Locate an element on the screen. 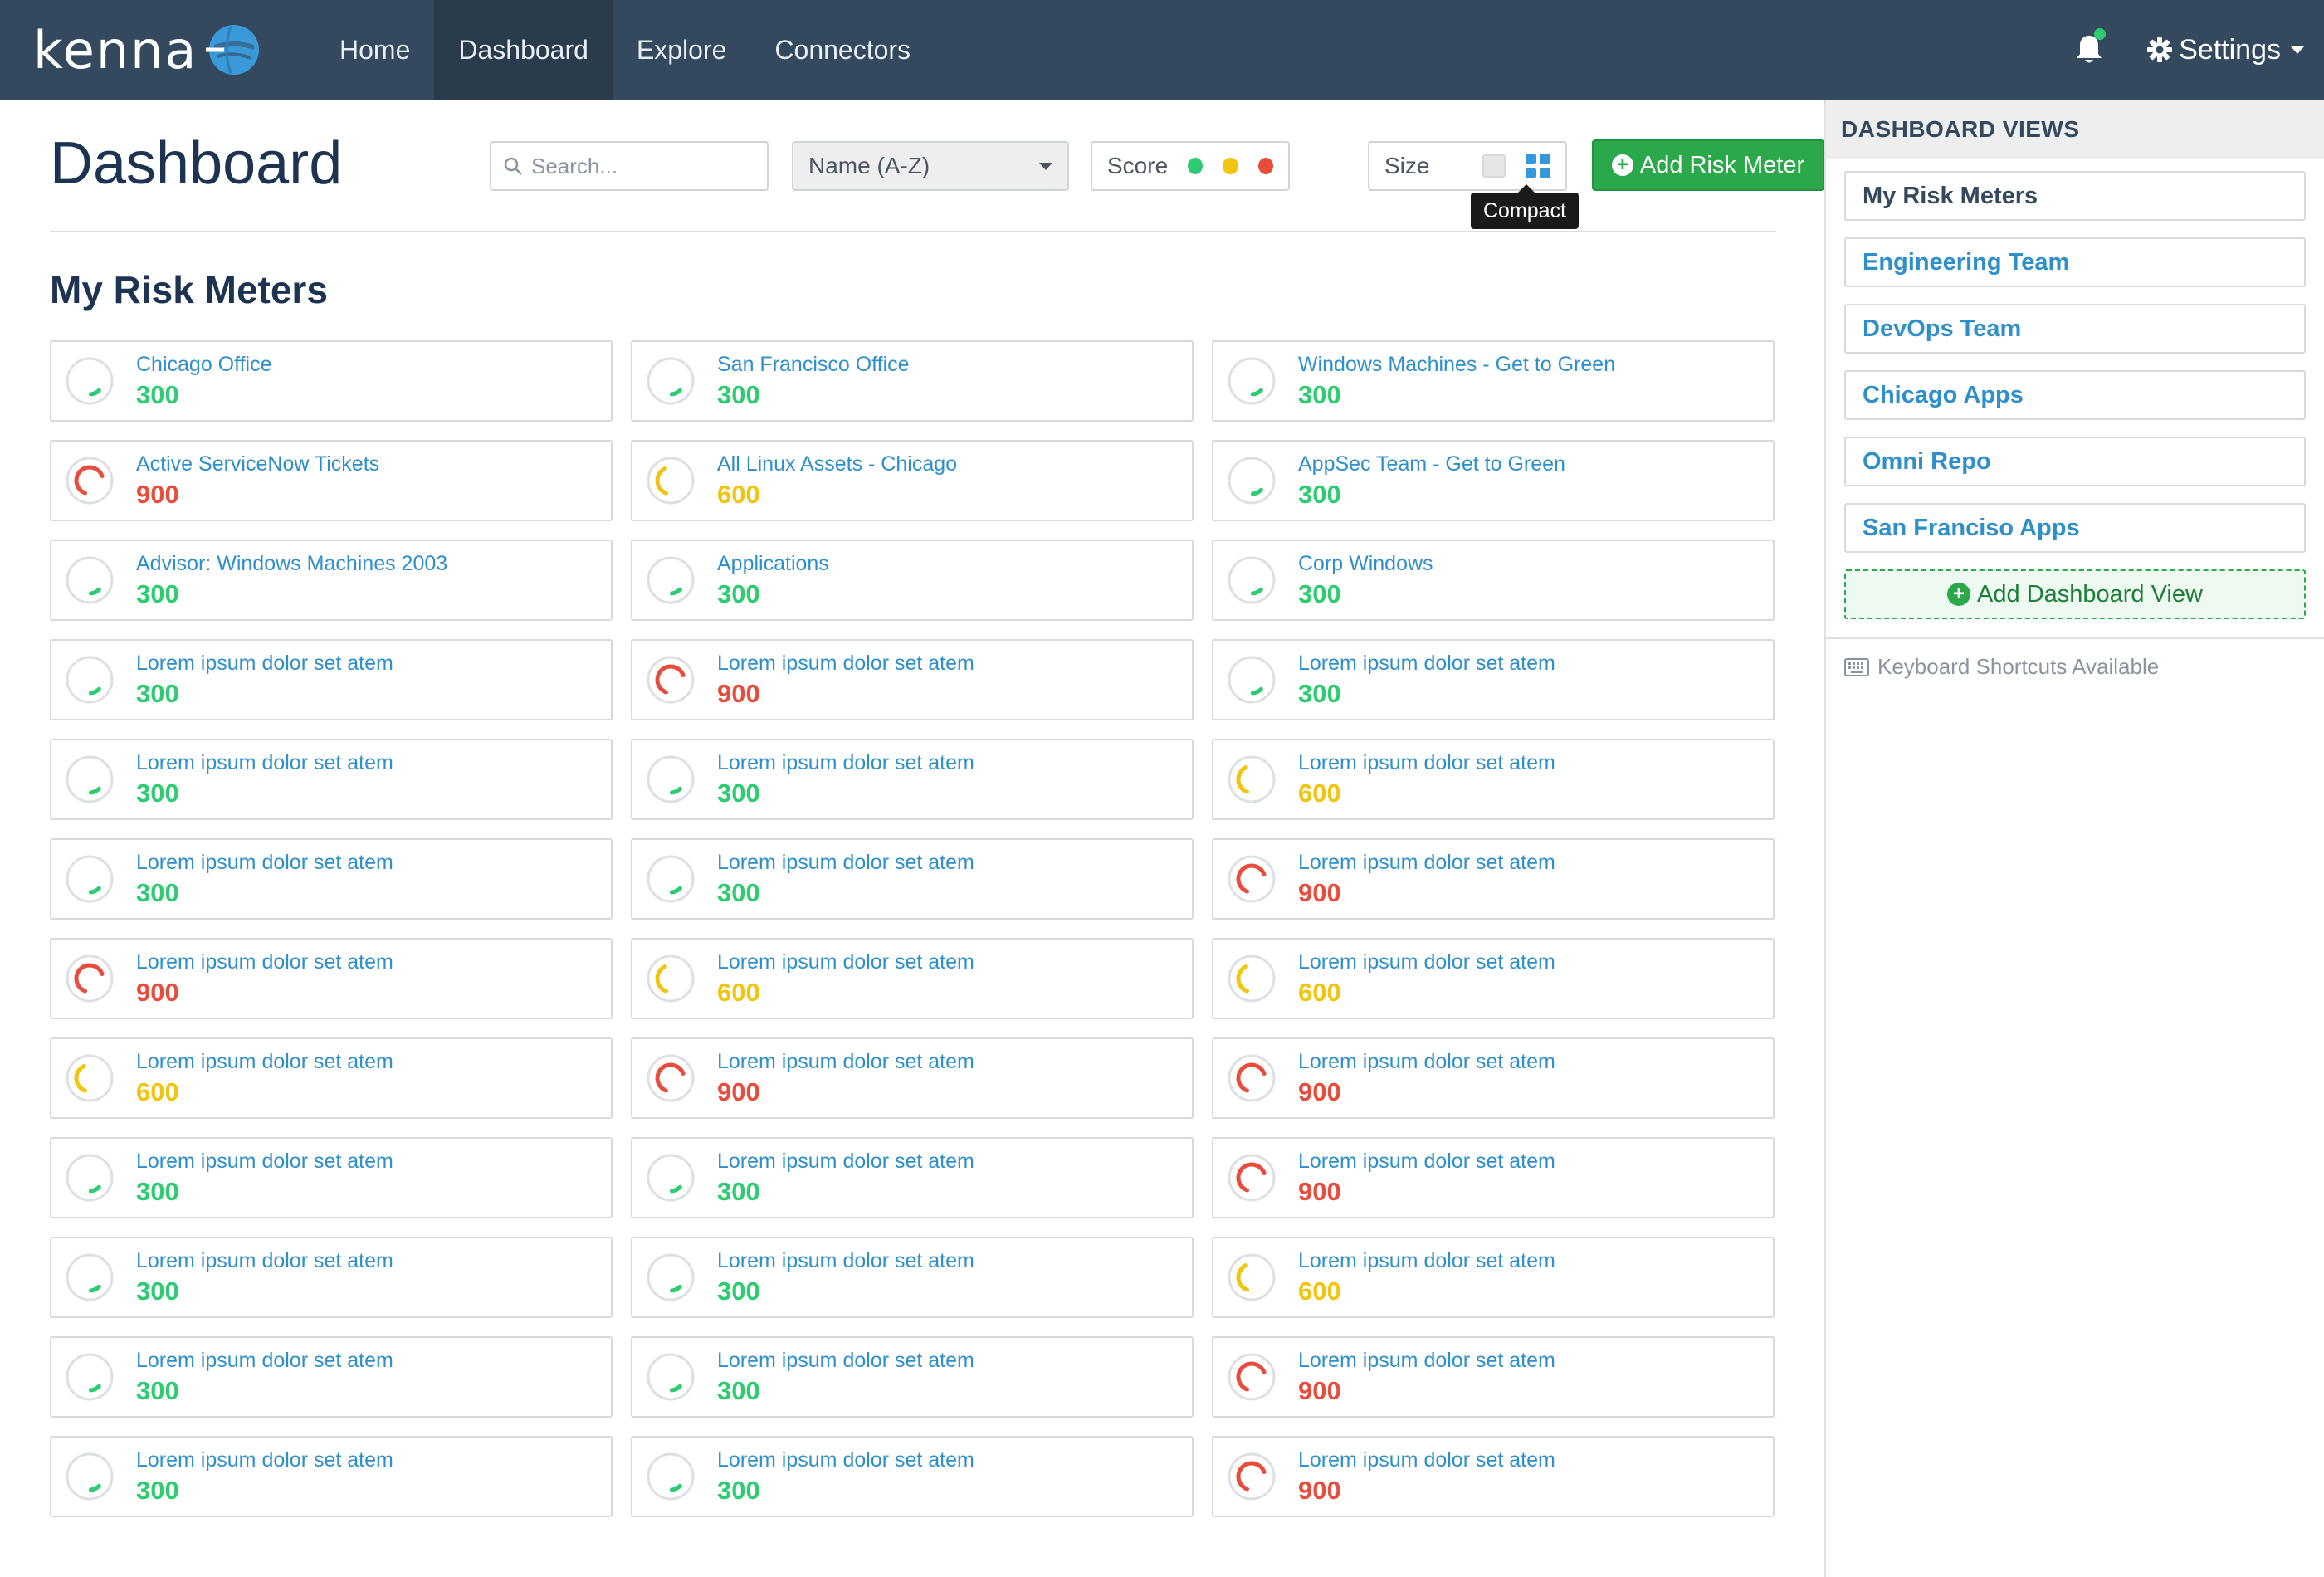  add-dashboard-view-button: + Add Dashboard View is located at coordinates (2075, 594).